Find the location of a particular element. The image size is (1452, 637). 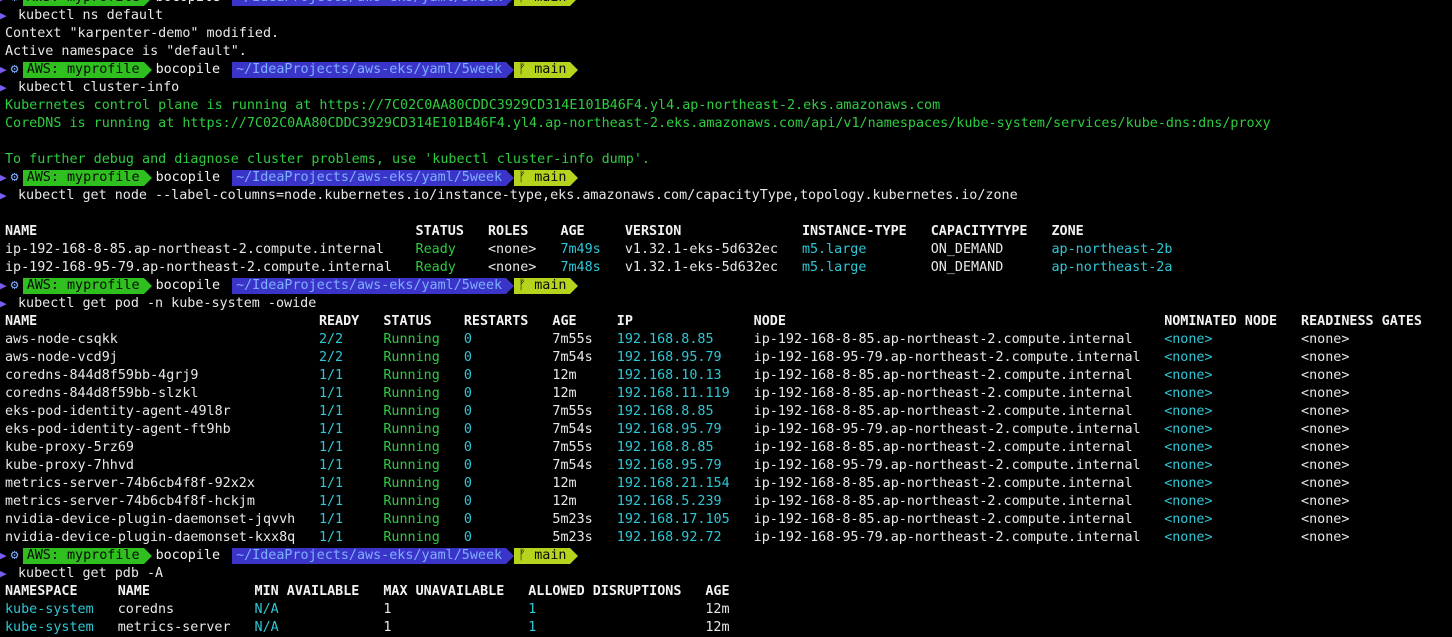

pdb-table-header: ALLOWED DISRUPTIONS is located at coordinates (605, 591).